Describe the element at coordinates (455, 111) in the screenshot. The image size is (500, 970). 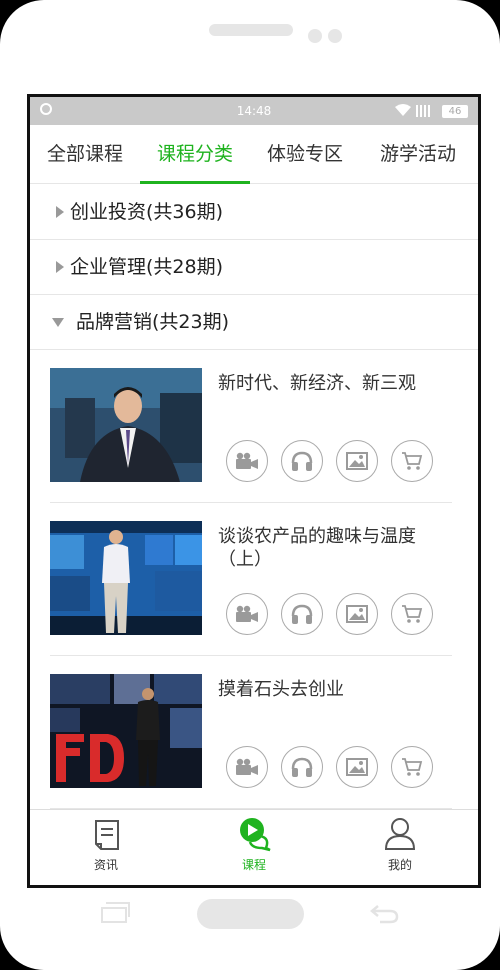
I see `battery-icon: 46` at that location.